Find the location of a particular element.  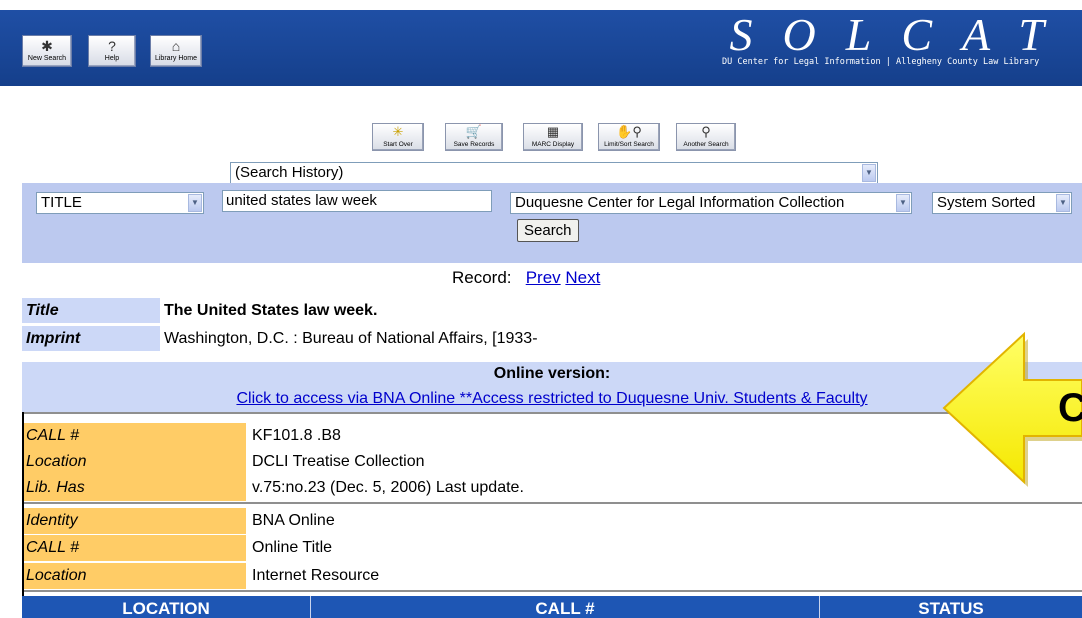

call-column-header: CALL # is located at coordinates (565, 608).